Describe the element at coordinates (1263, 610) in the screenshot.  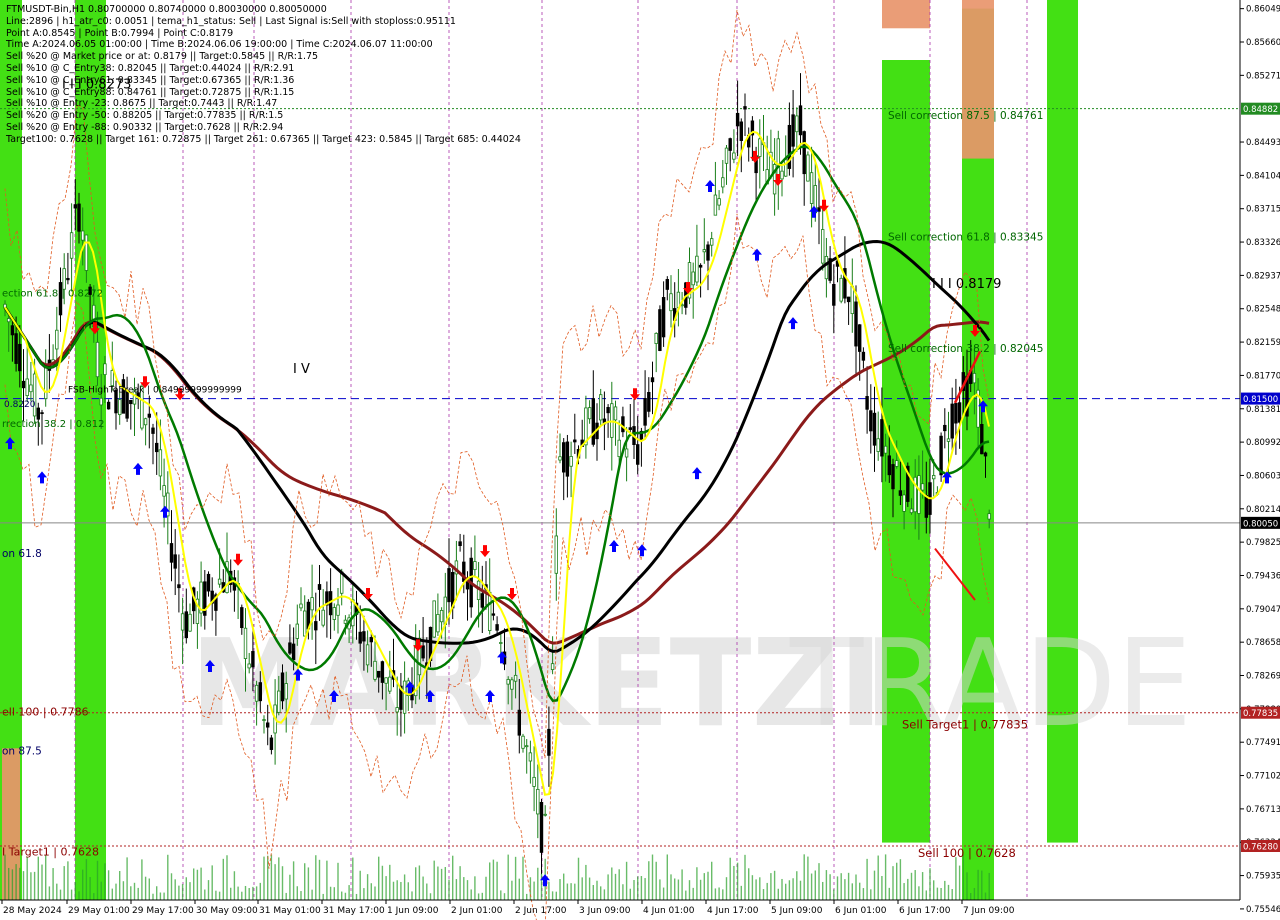
I see `price-tick-label: 0.79047` at that location.